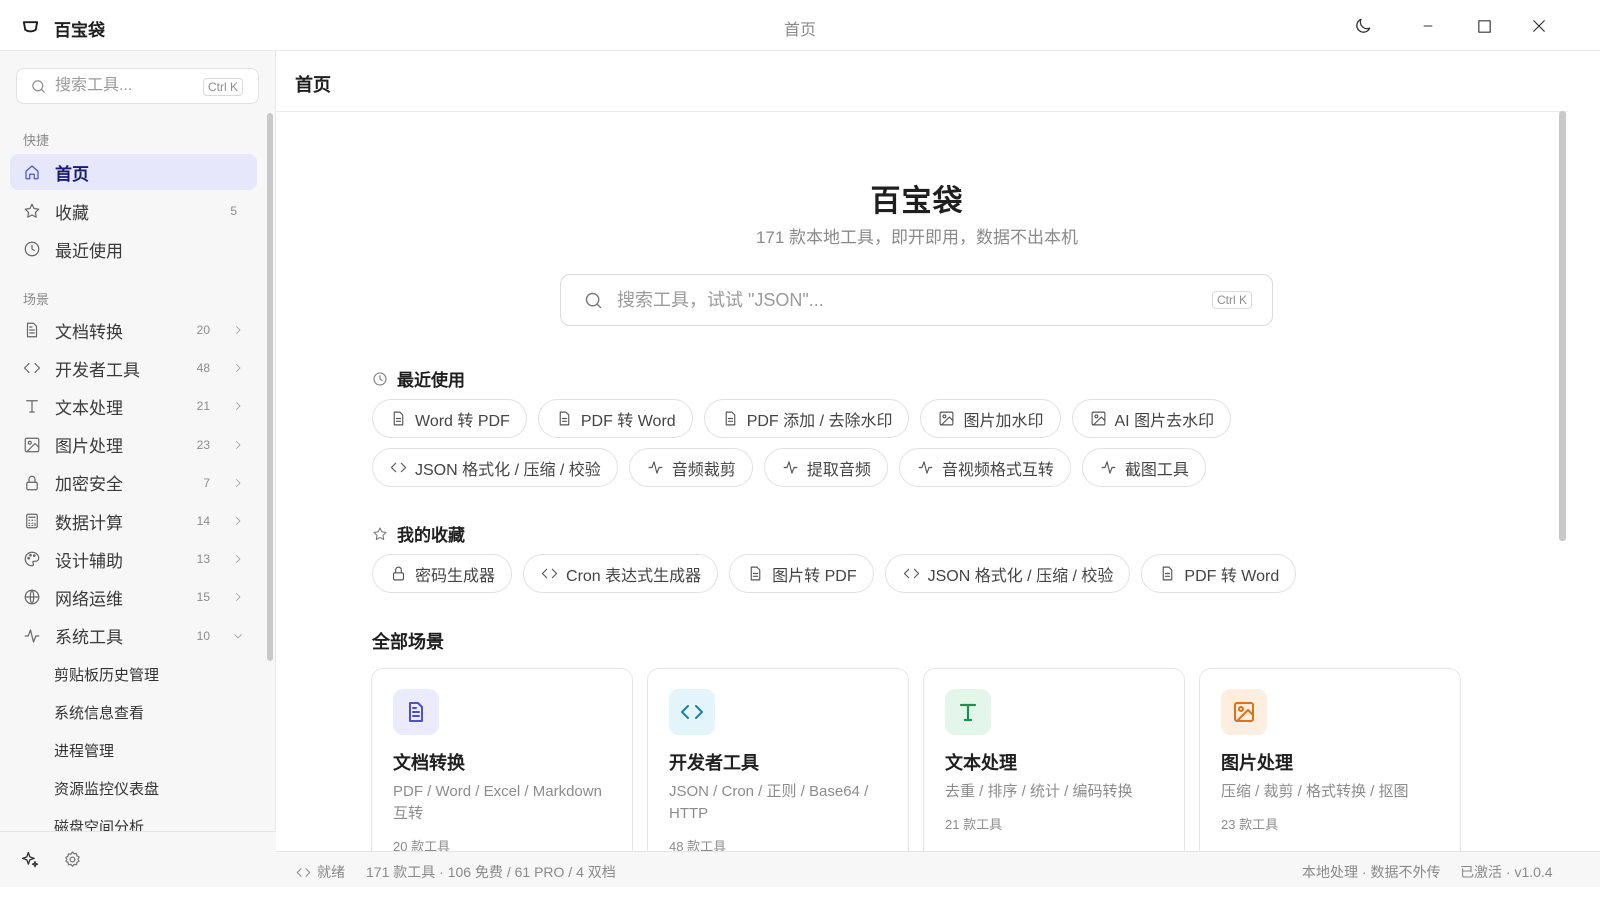  Describe the element at coordinates (634, 576) in the screenshot. I see `chip-label: Cron 表达式生成器` at that location.